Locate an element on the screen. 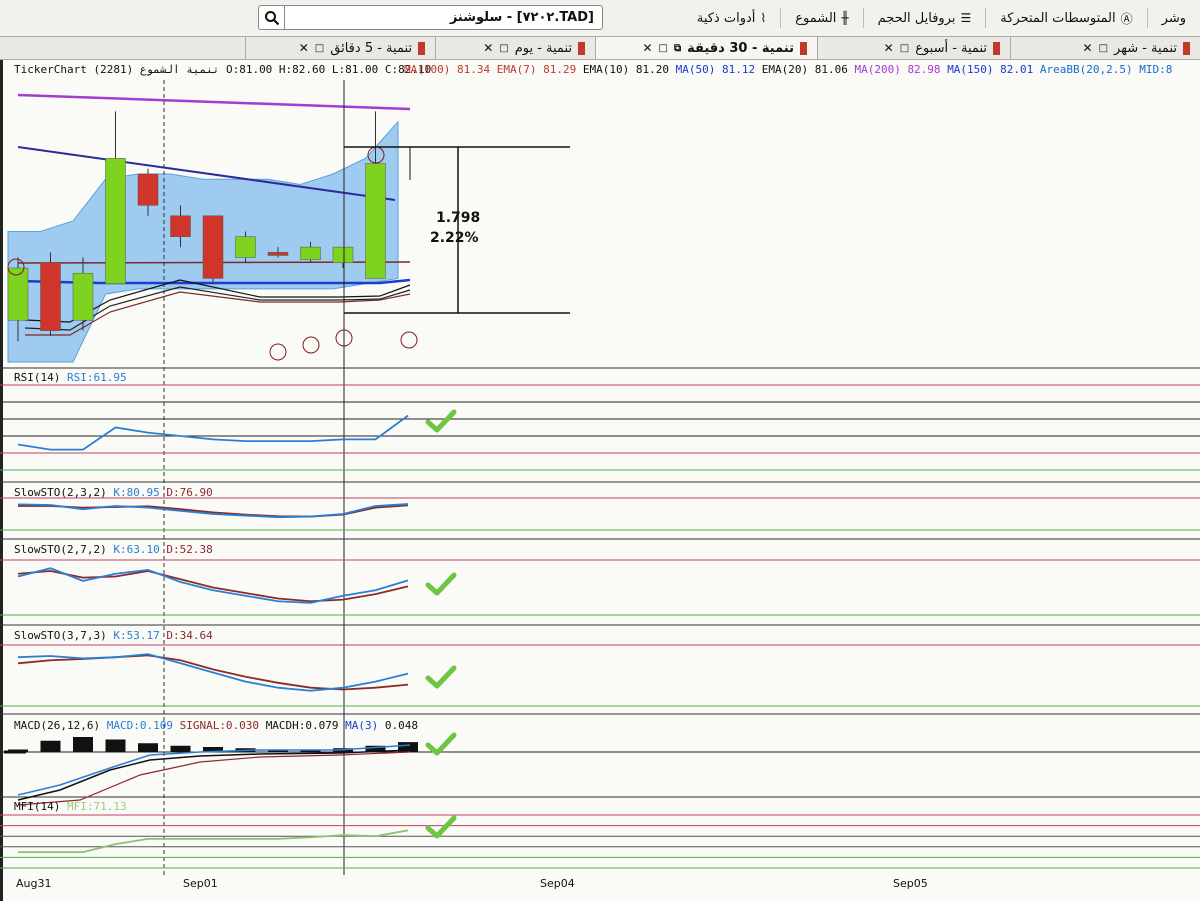 The height and width of the screenshot is (901, 1200). sto3-k: K:53.17 is located at coordinates (136, 635).